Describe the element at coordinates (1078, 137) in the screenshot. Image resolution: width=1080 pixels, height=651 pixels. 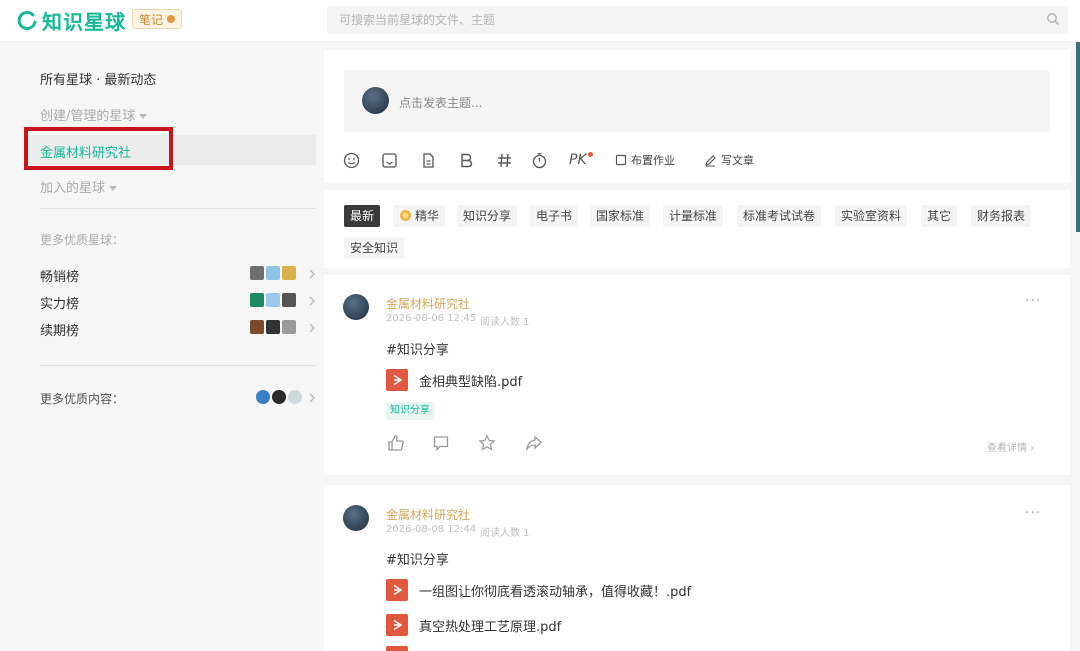
I see `scrollbar` at that location.